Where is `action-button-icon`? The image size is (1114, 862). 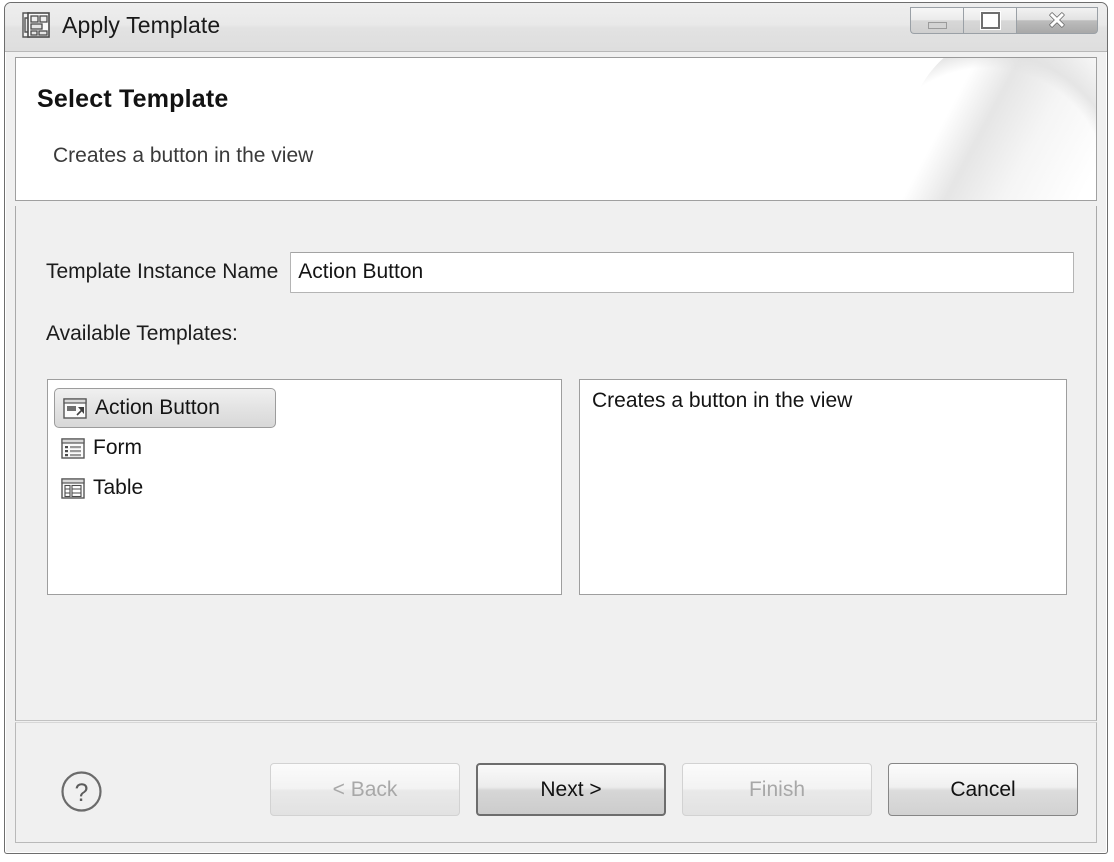 action-button-icon is located at coordinates (75, 408).